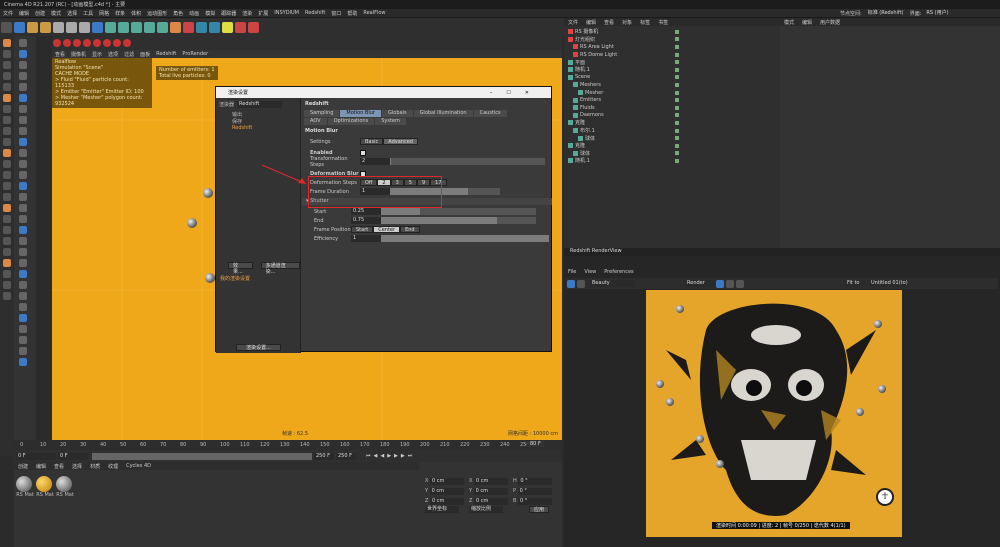  What do you see at coordinates (95, 466) in the screenshot?
I see `material-menu-item: 材质` at bounding box center [95, 466].